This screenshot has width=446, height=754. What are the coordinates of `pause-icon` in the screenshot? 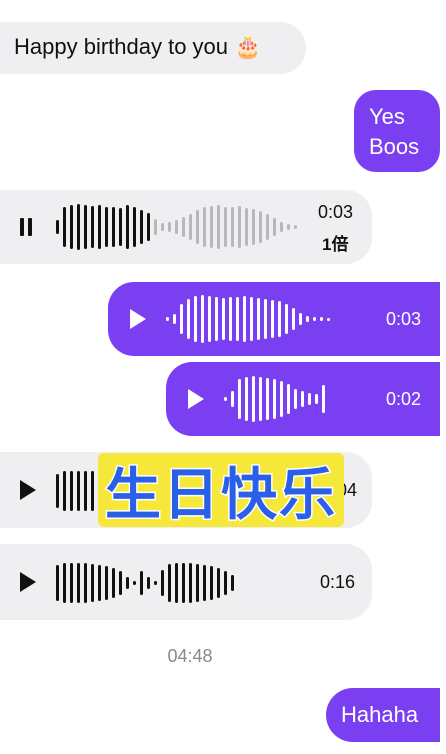 It's located at (28, 229).